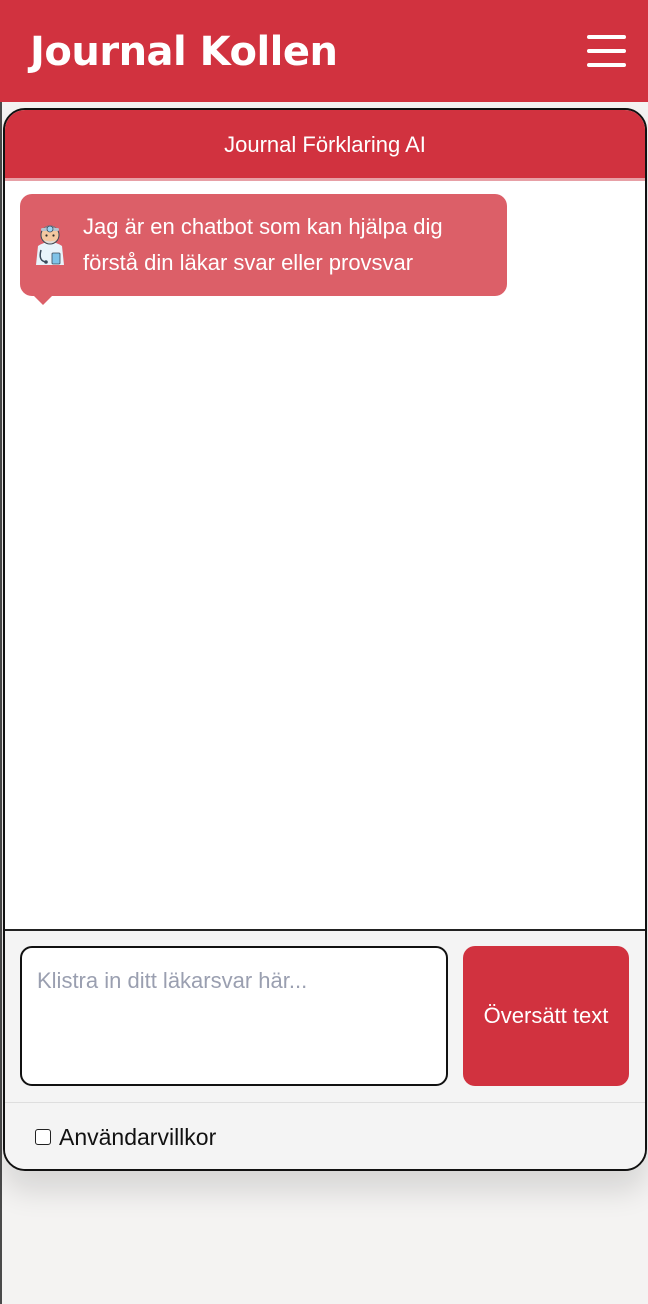 Image resolution: width=648 pixels, height=1304 pixels. I want to click on brand-title: Journal Kollen, so click(184, 52).